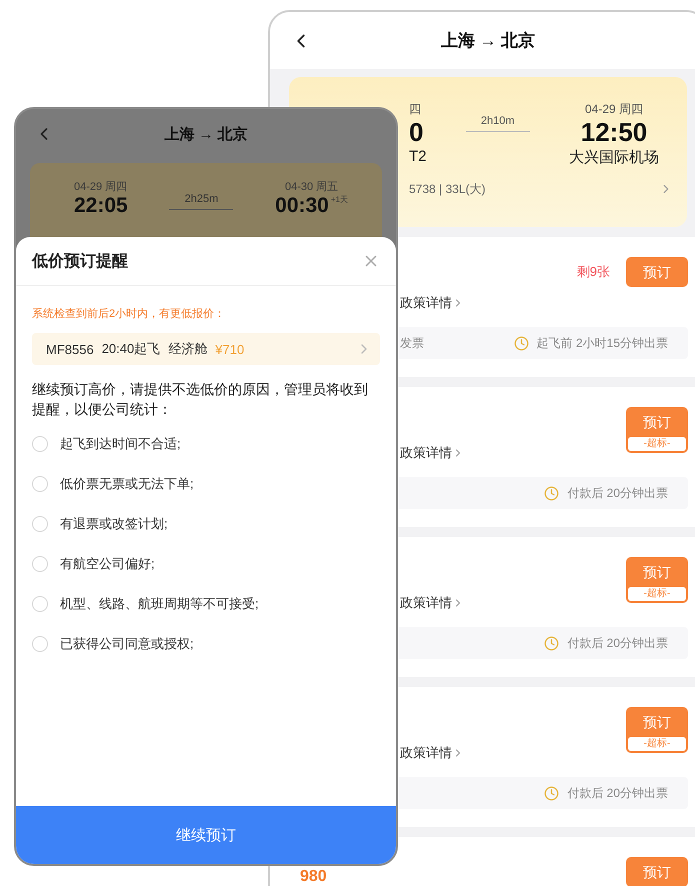  Describe the element at coordinates (114, 523) in the screenshot. I see `reason-label: 有退票或改签计划;` at that location.